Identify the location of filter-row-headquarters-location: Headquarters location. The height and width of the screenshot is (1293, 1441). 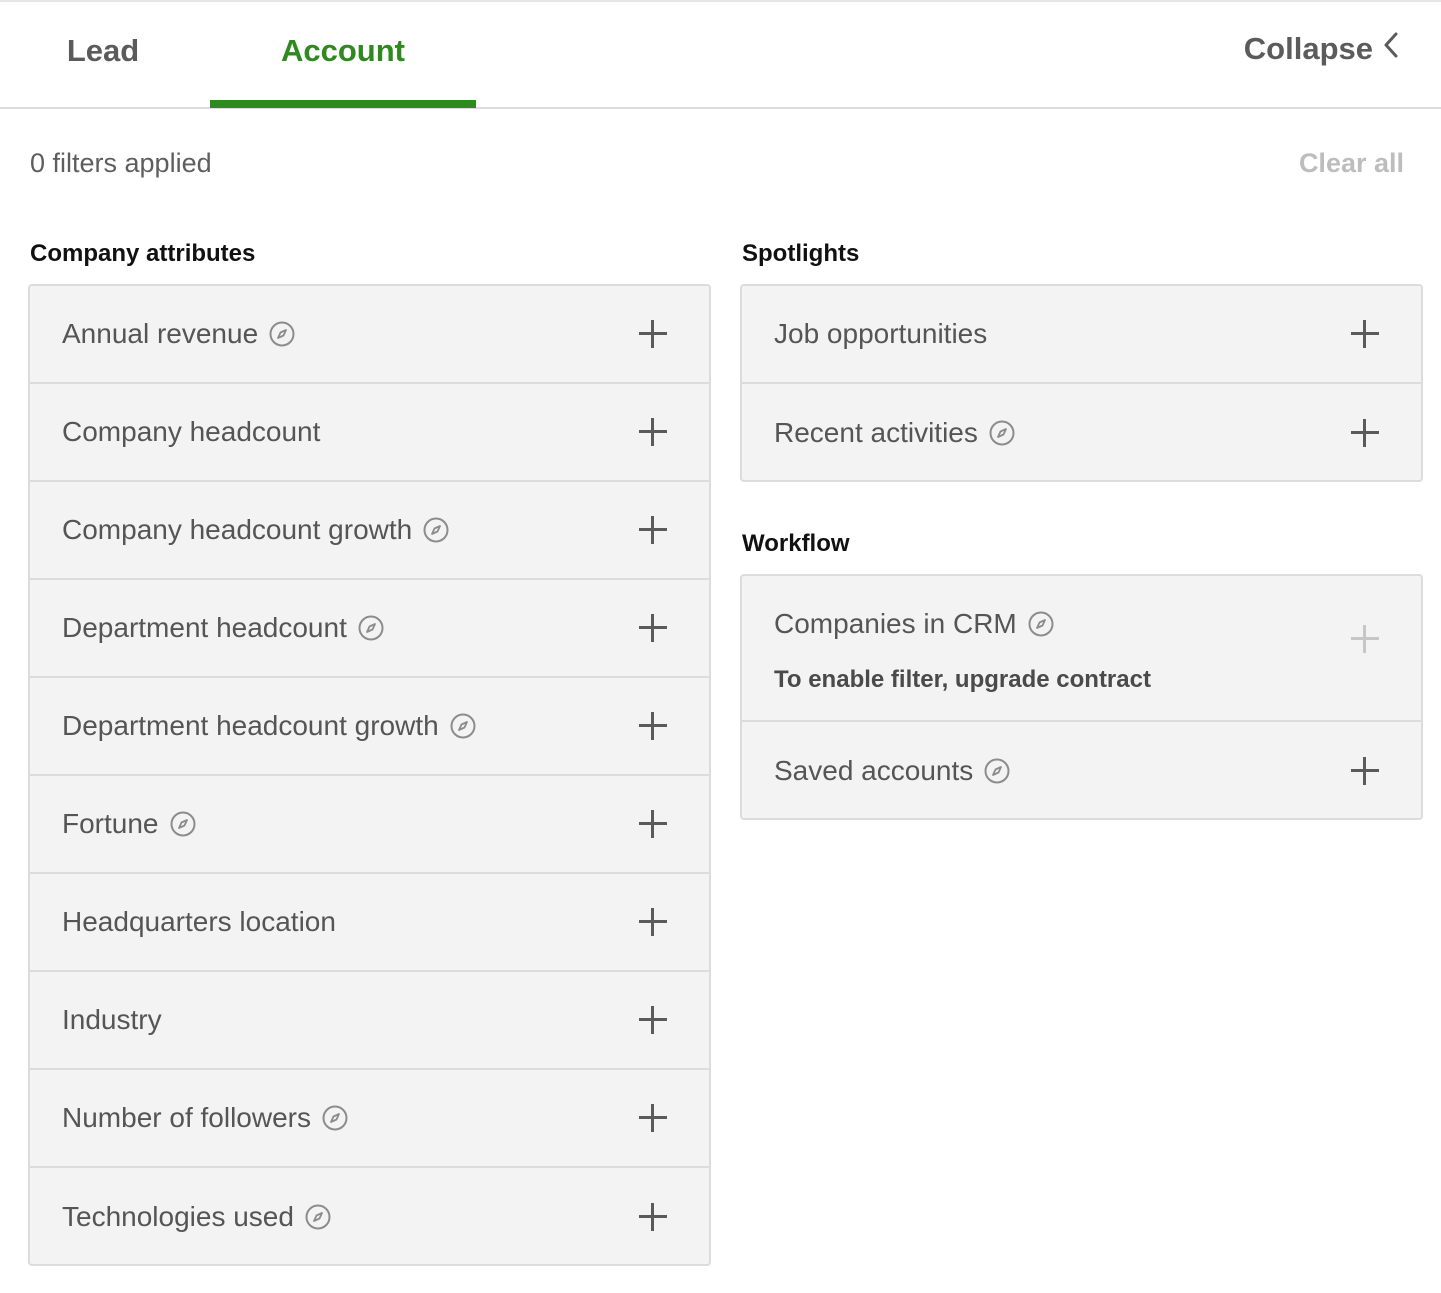
(369, 923).